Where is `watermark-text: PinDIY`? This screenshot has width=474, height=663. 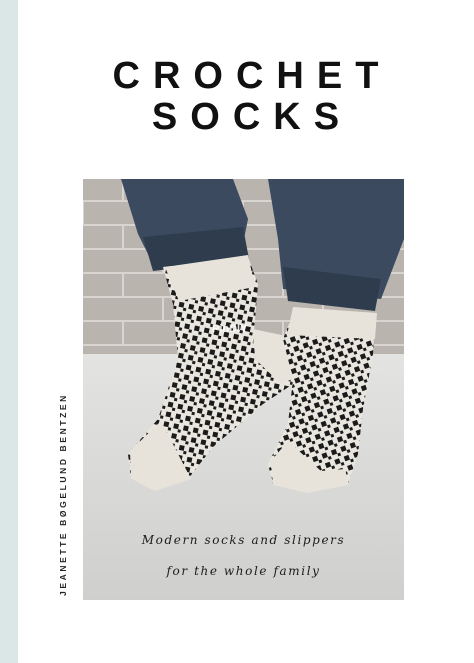
watermark-text: PinDIY is located at coordinates (230, 329).